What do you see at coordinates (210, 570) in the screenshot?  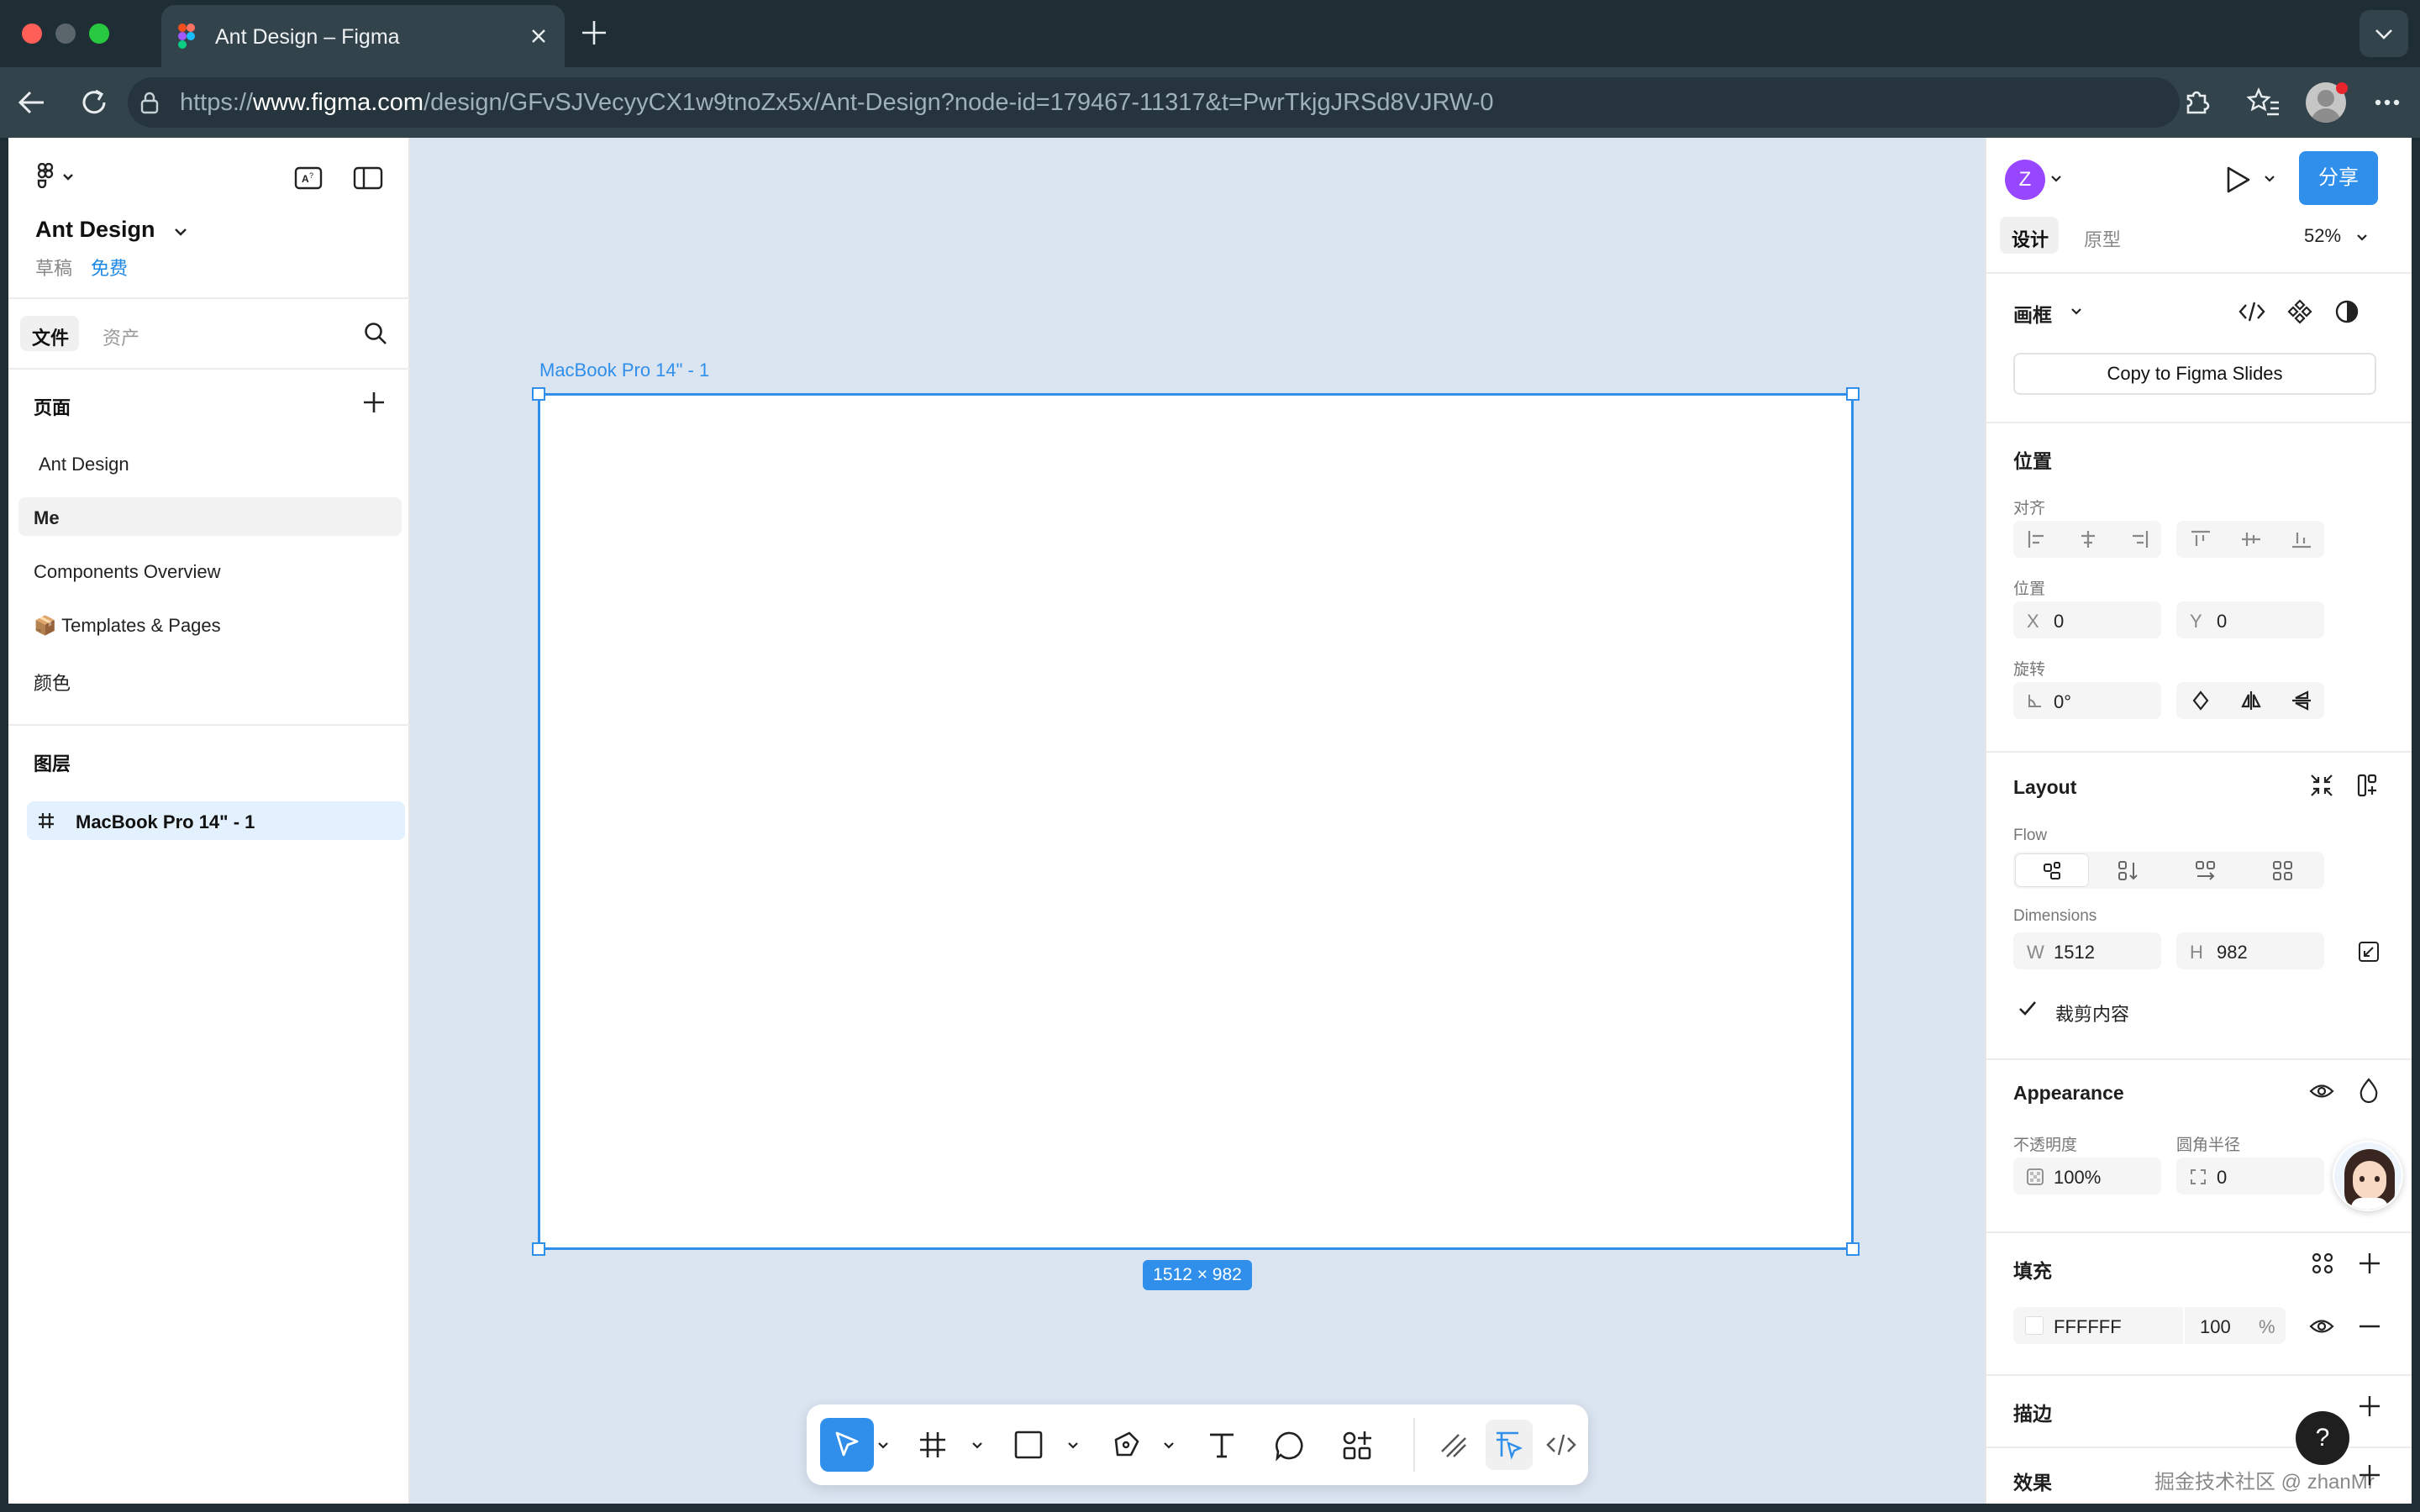 I see `page-item: Components Overview` at bounding box center [210, 570].